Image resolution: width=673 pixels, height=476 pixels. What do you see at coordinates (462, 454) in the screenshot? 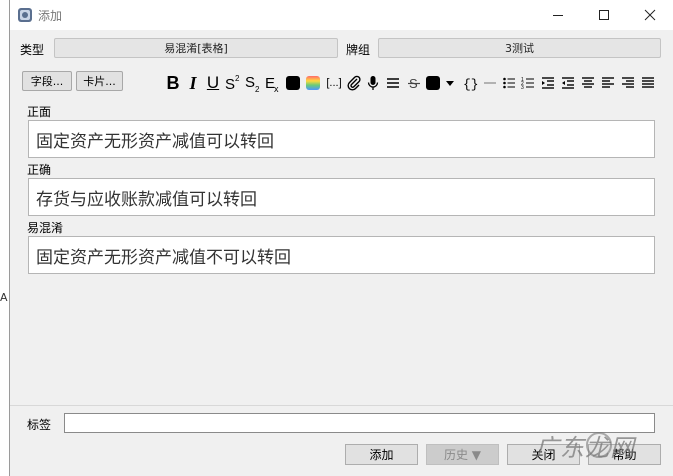
I see `history-button: 历史 ▼` at bounding box center [462, 454].